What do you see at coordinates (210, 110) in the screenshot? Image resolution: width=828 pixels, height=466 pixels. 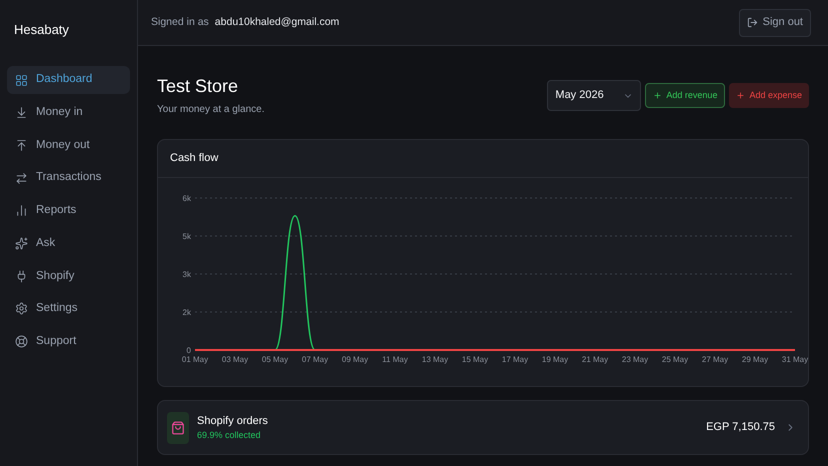 I see `page-subtitle: Your money at a glance.` at bounding box center [210, 110].